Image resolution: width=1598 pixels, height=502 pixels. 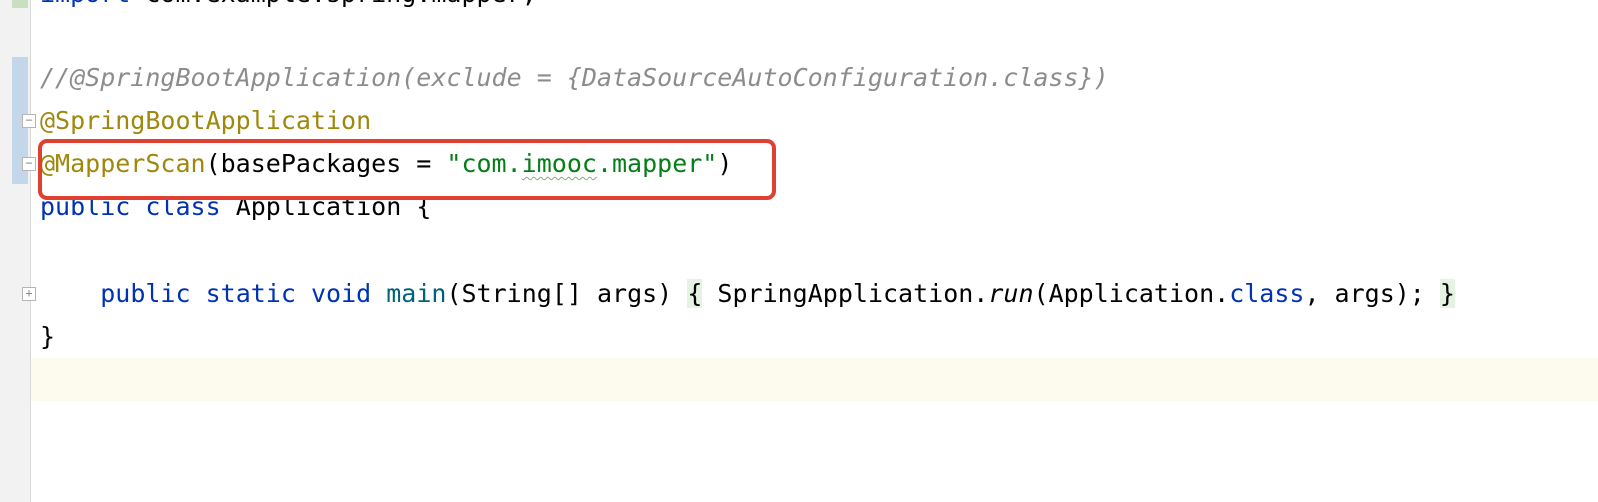 What do you see at coordinates (29, 294) in the screenshot?
I see `fold-expand-icon: +` at bounding box center [29, 294].